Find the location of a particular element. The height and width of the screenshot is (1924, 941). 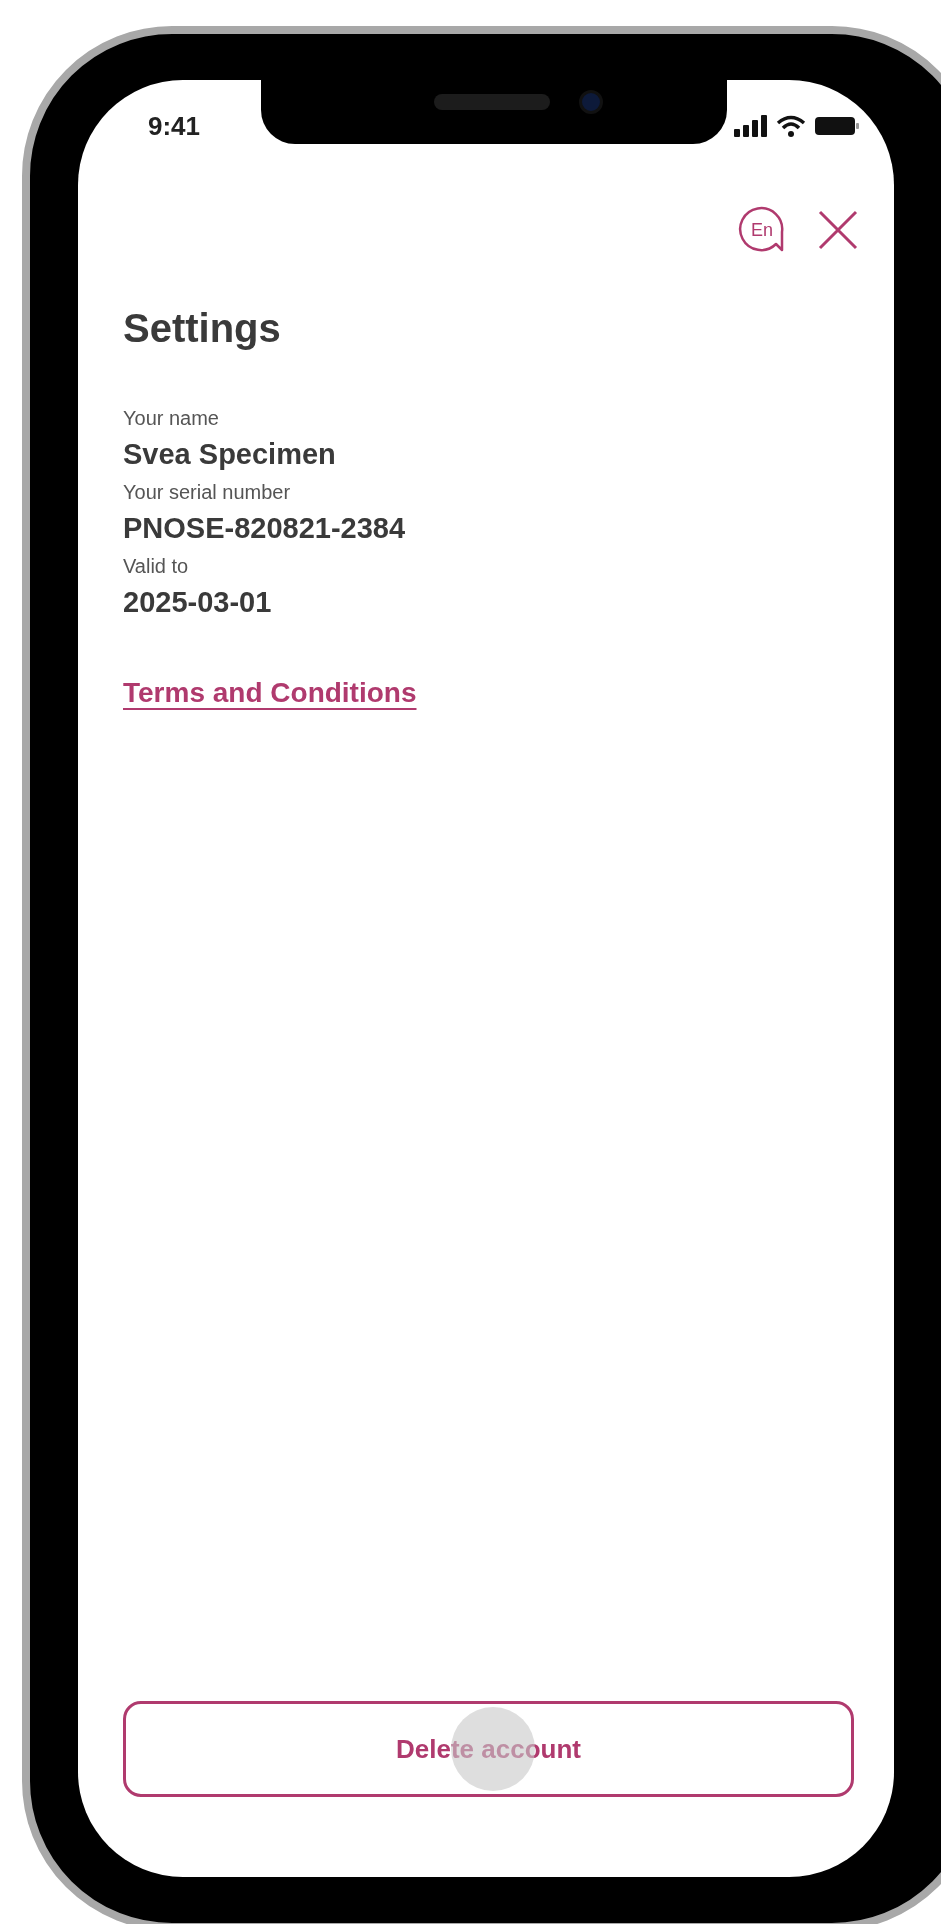

speech-bubble-icon is located at coordinates (762, 230).